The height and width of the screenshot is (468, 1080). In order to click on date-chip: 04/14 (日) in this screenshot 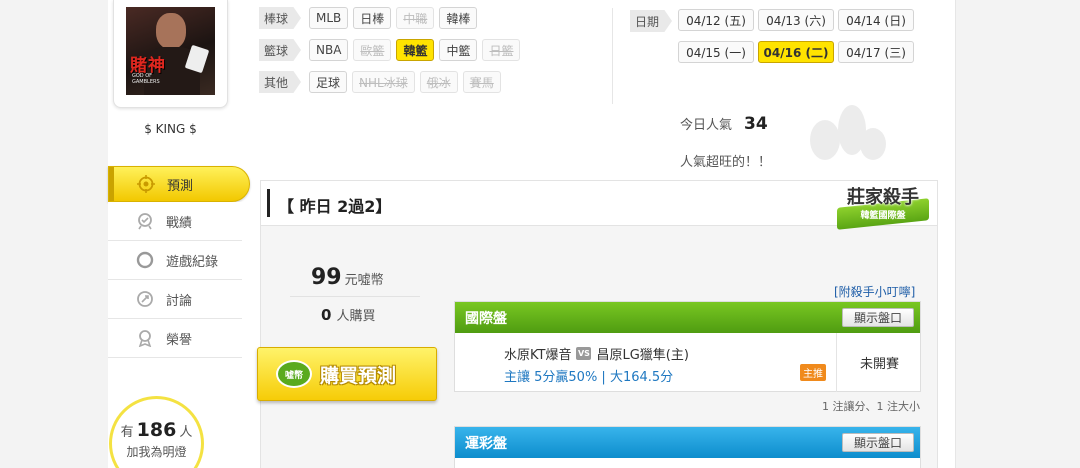, I will do `click(876, 20)`.